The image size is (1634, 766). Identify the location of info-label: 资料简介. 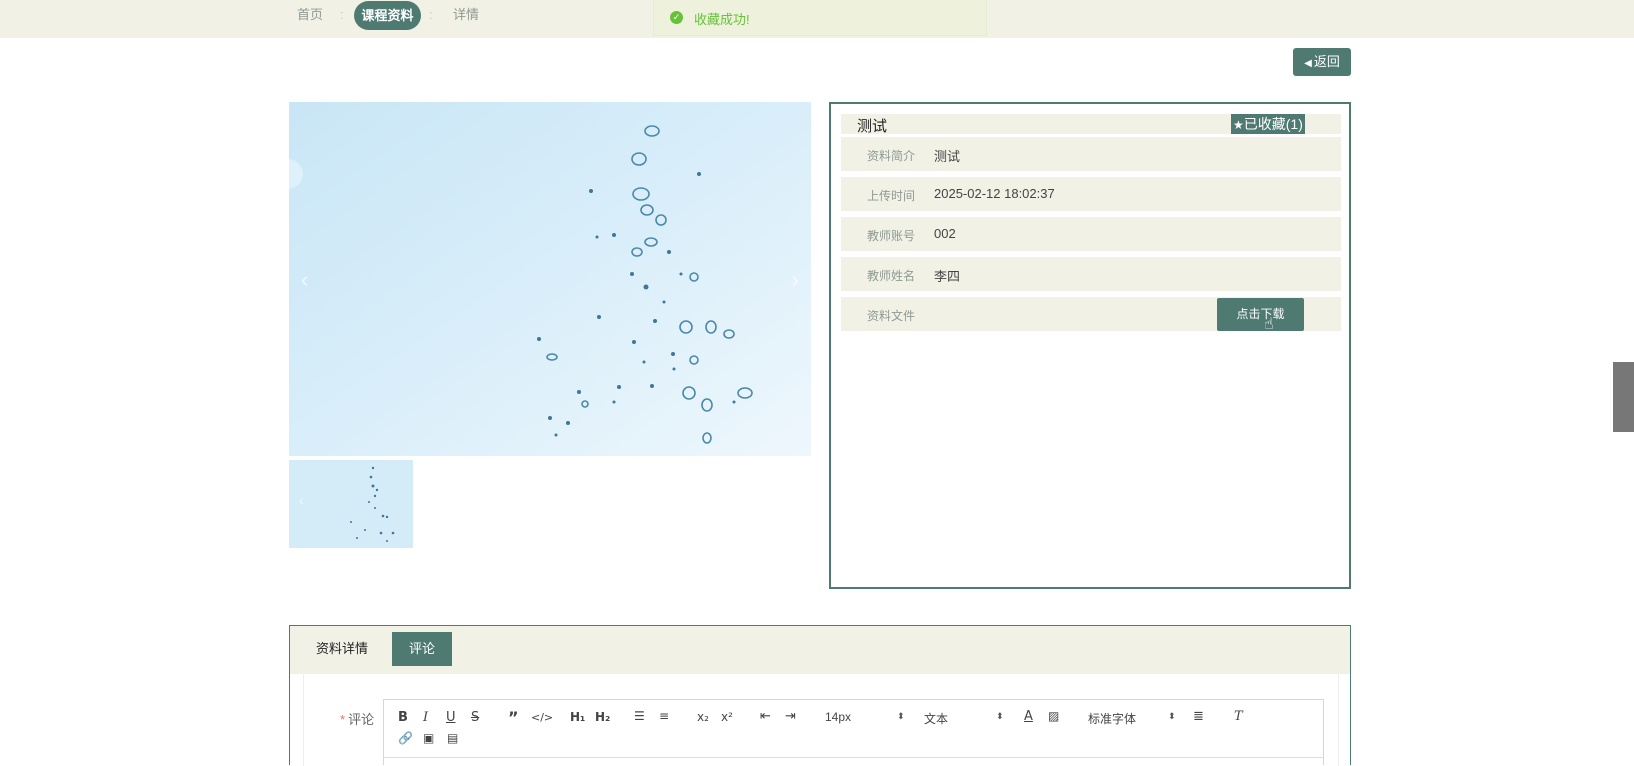
(891, 156).